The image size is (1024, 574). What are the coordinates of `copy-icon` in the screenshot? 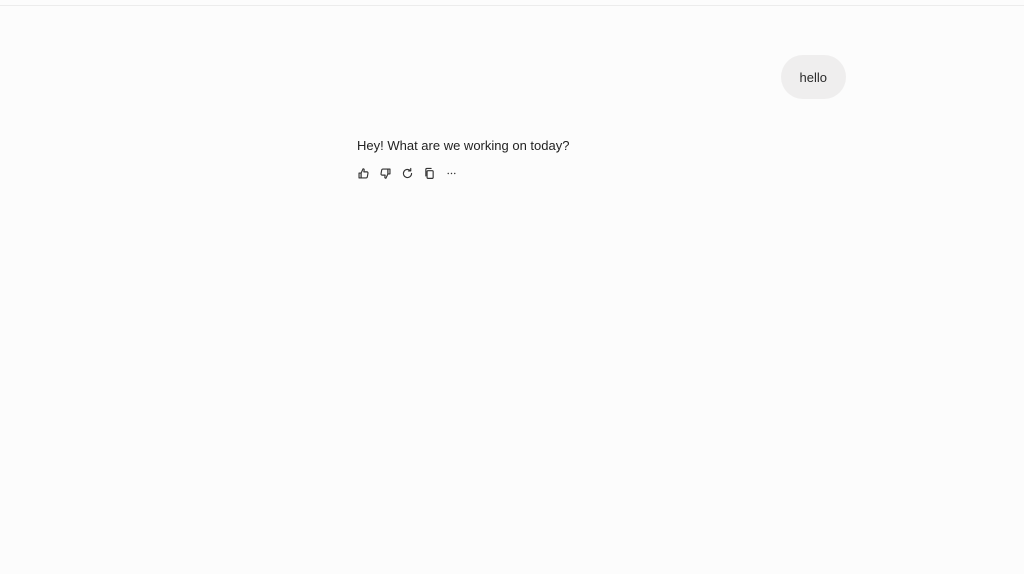 It's located at (429, 173).